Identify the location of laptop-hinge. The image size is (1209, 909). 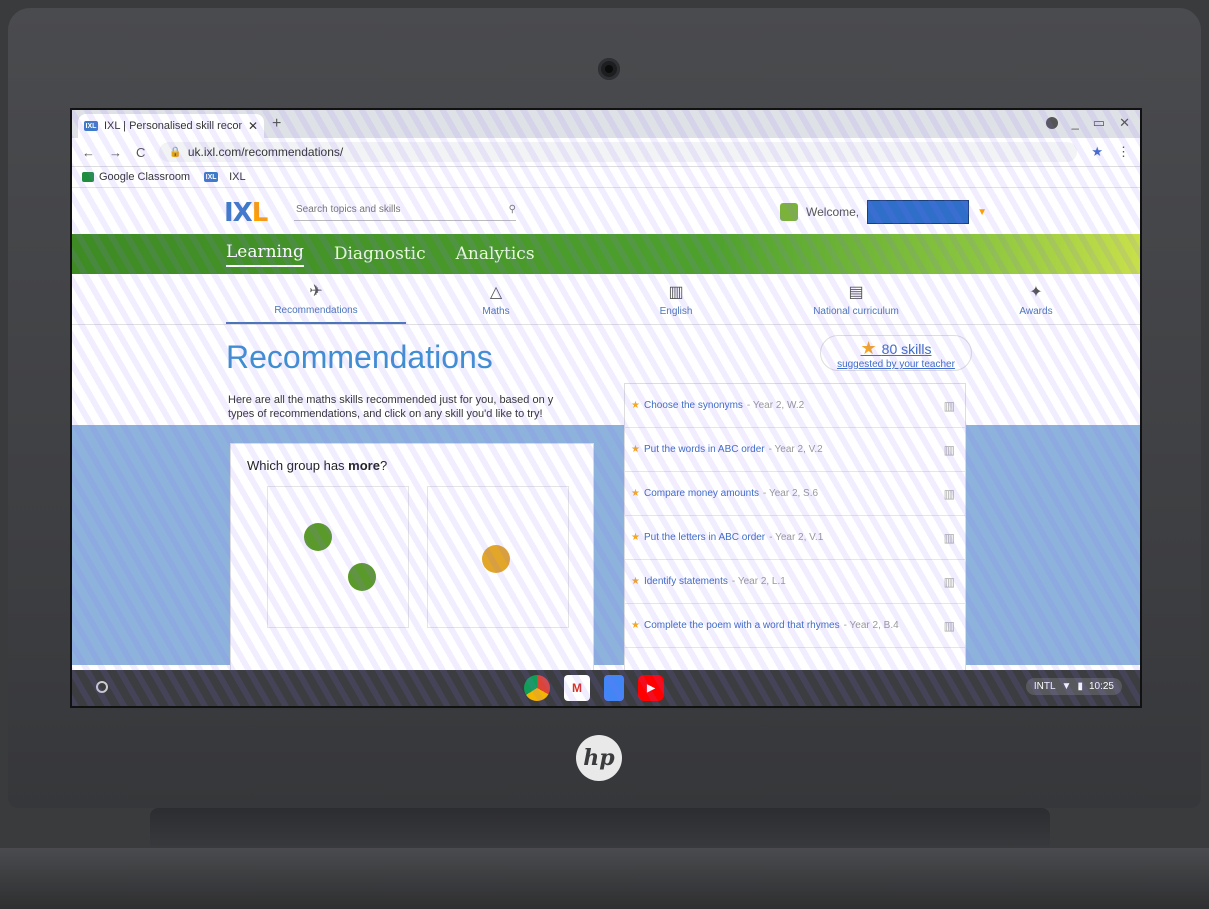
(600, 830).